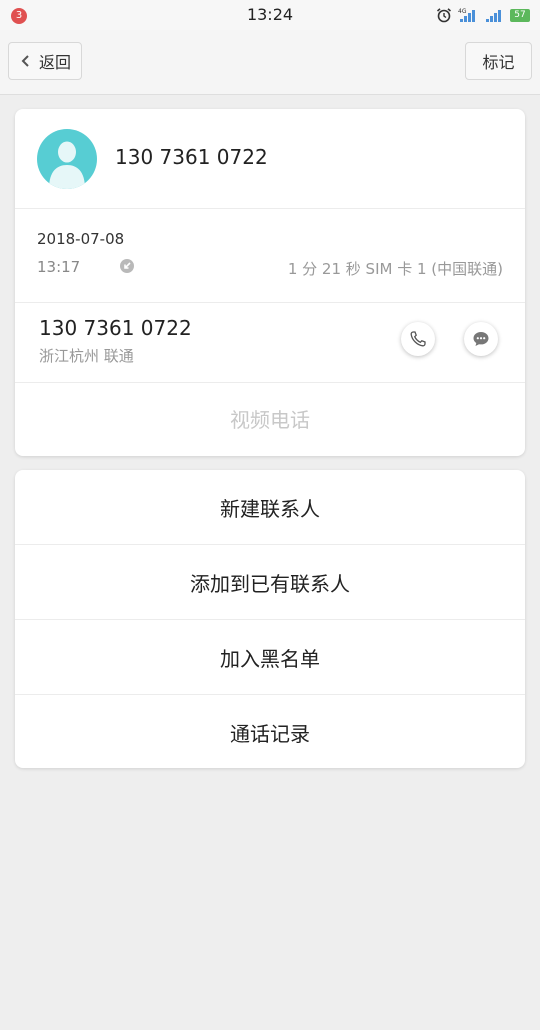  Describe the element at coordinates (270, 507) in the screenshot. I see `new-contact-item: 新建联系人` at that location.